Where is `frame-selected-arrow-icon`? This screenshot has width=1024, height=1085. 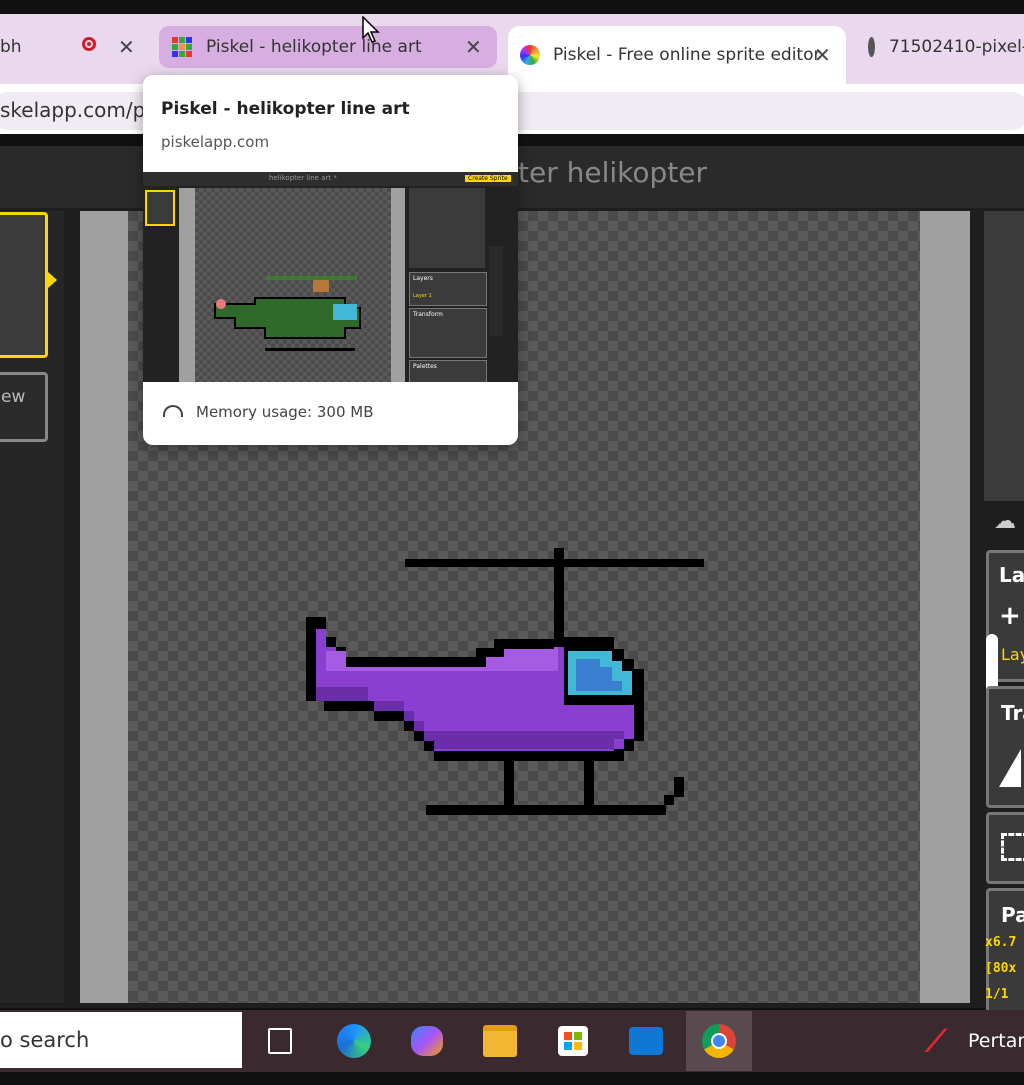 frame-selected-arrow-icon is located at coordinates (52, 280).